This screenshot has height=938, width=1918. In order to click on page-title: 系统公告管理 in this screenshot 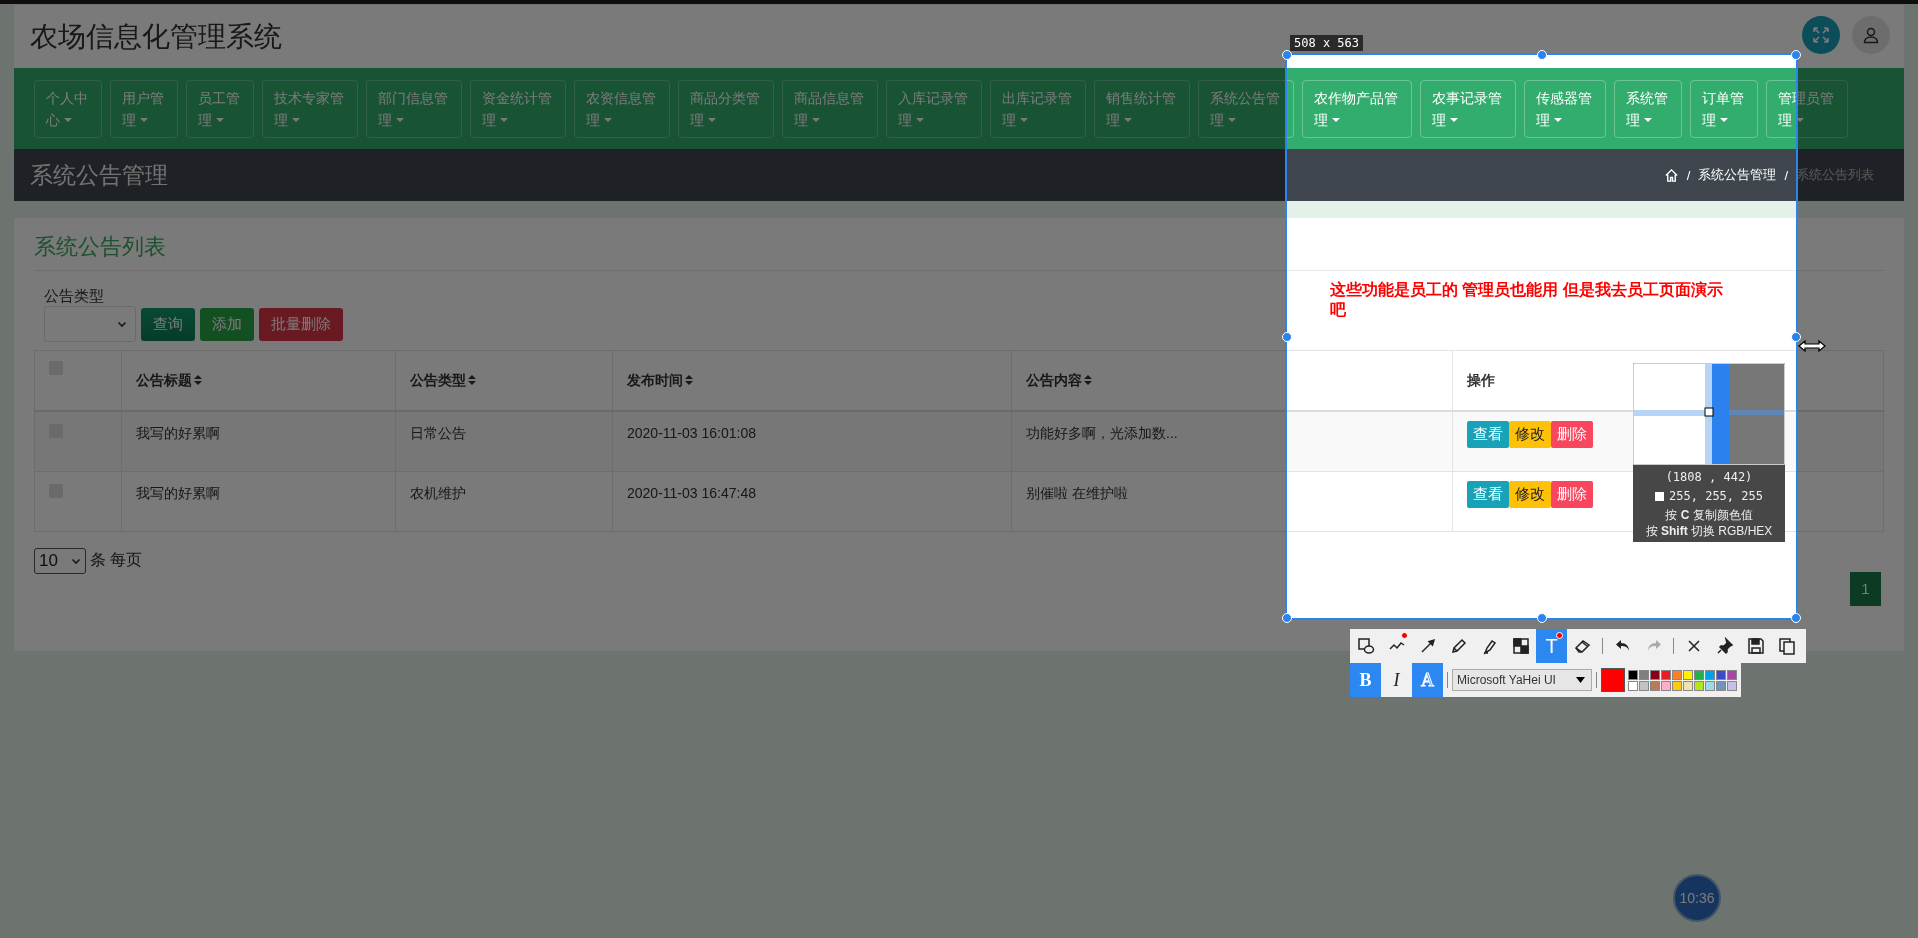, I will do `click(99, 175)`.